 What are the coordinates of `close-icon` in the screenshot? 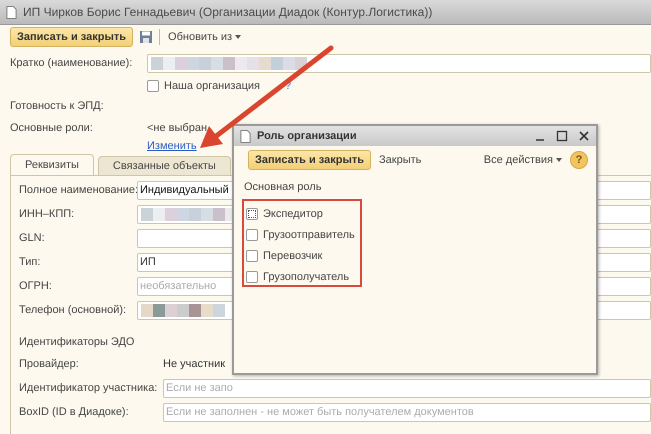 It's located at (584, 136).